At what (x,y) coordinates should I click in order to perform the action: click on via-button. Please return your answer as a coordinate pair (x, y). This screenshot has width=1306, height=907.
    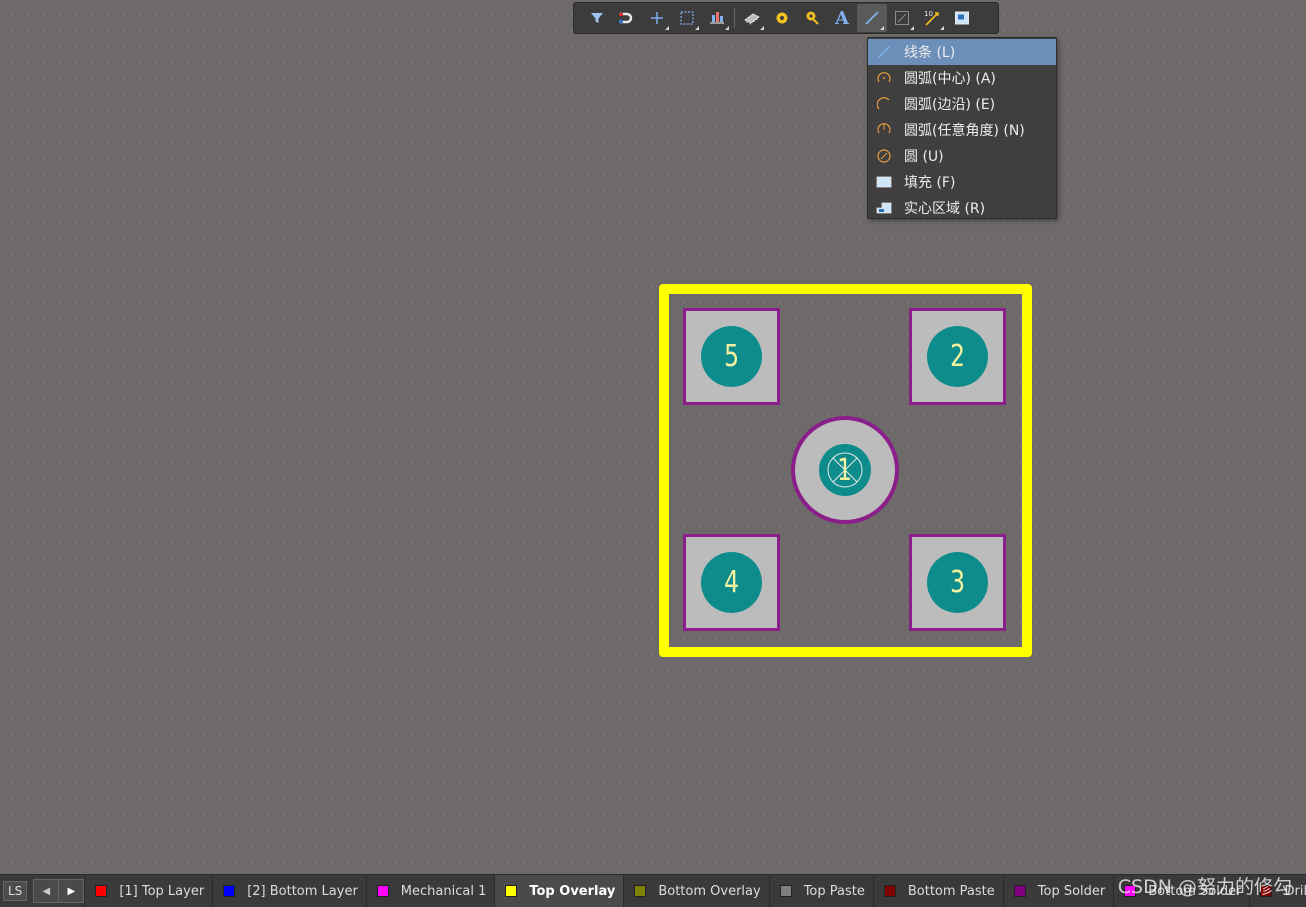
    Looking at the image, I should click on (812, 18).